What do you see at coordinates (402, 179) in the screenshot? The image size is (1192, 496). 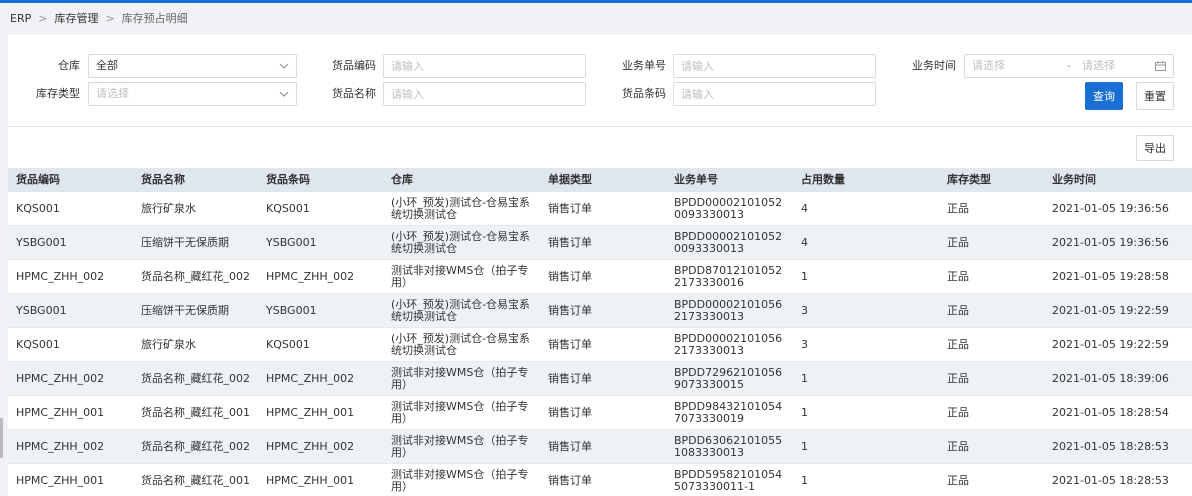 I see `column-header: 仓库` at bounding box center [402, 179].